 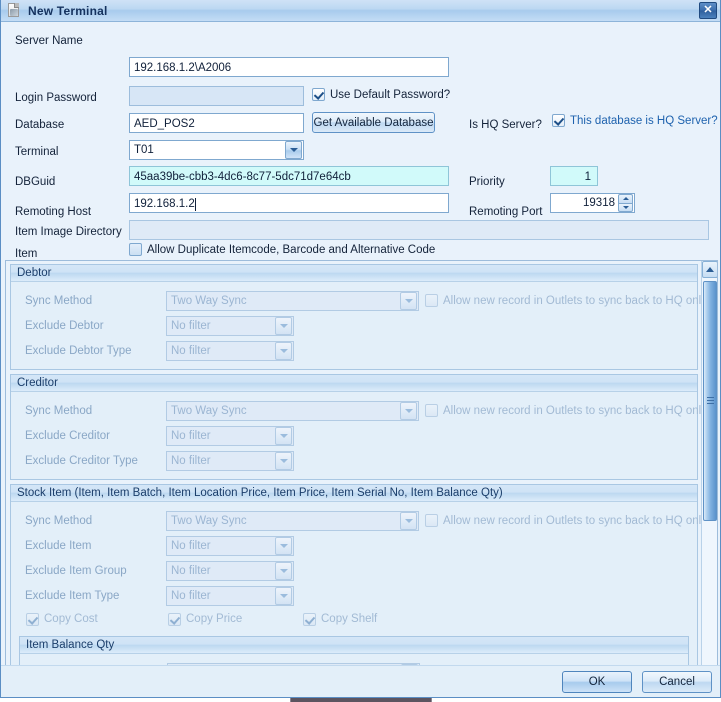 I want to click on exclude-item-type-select: No filter, so click(x=230, y=595).